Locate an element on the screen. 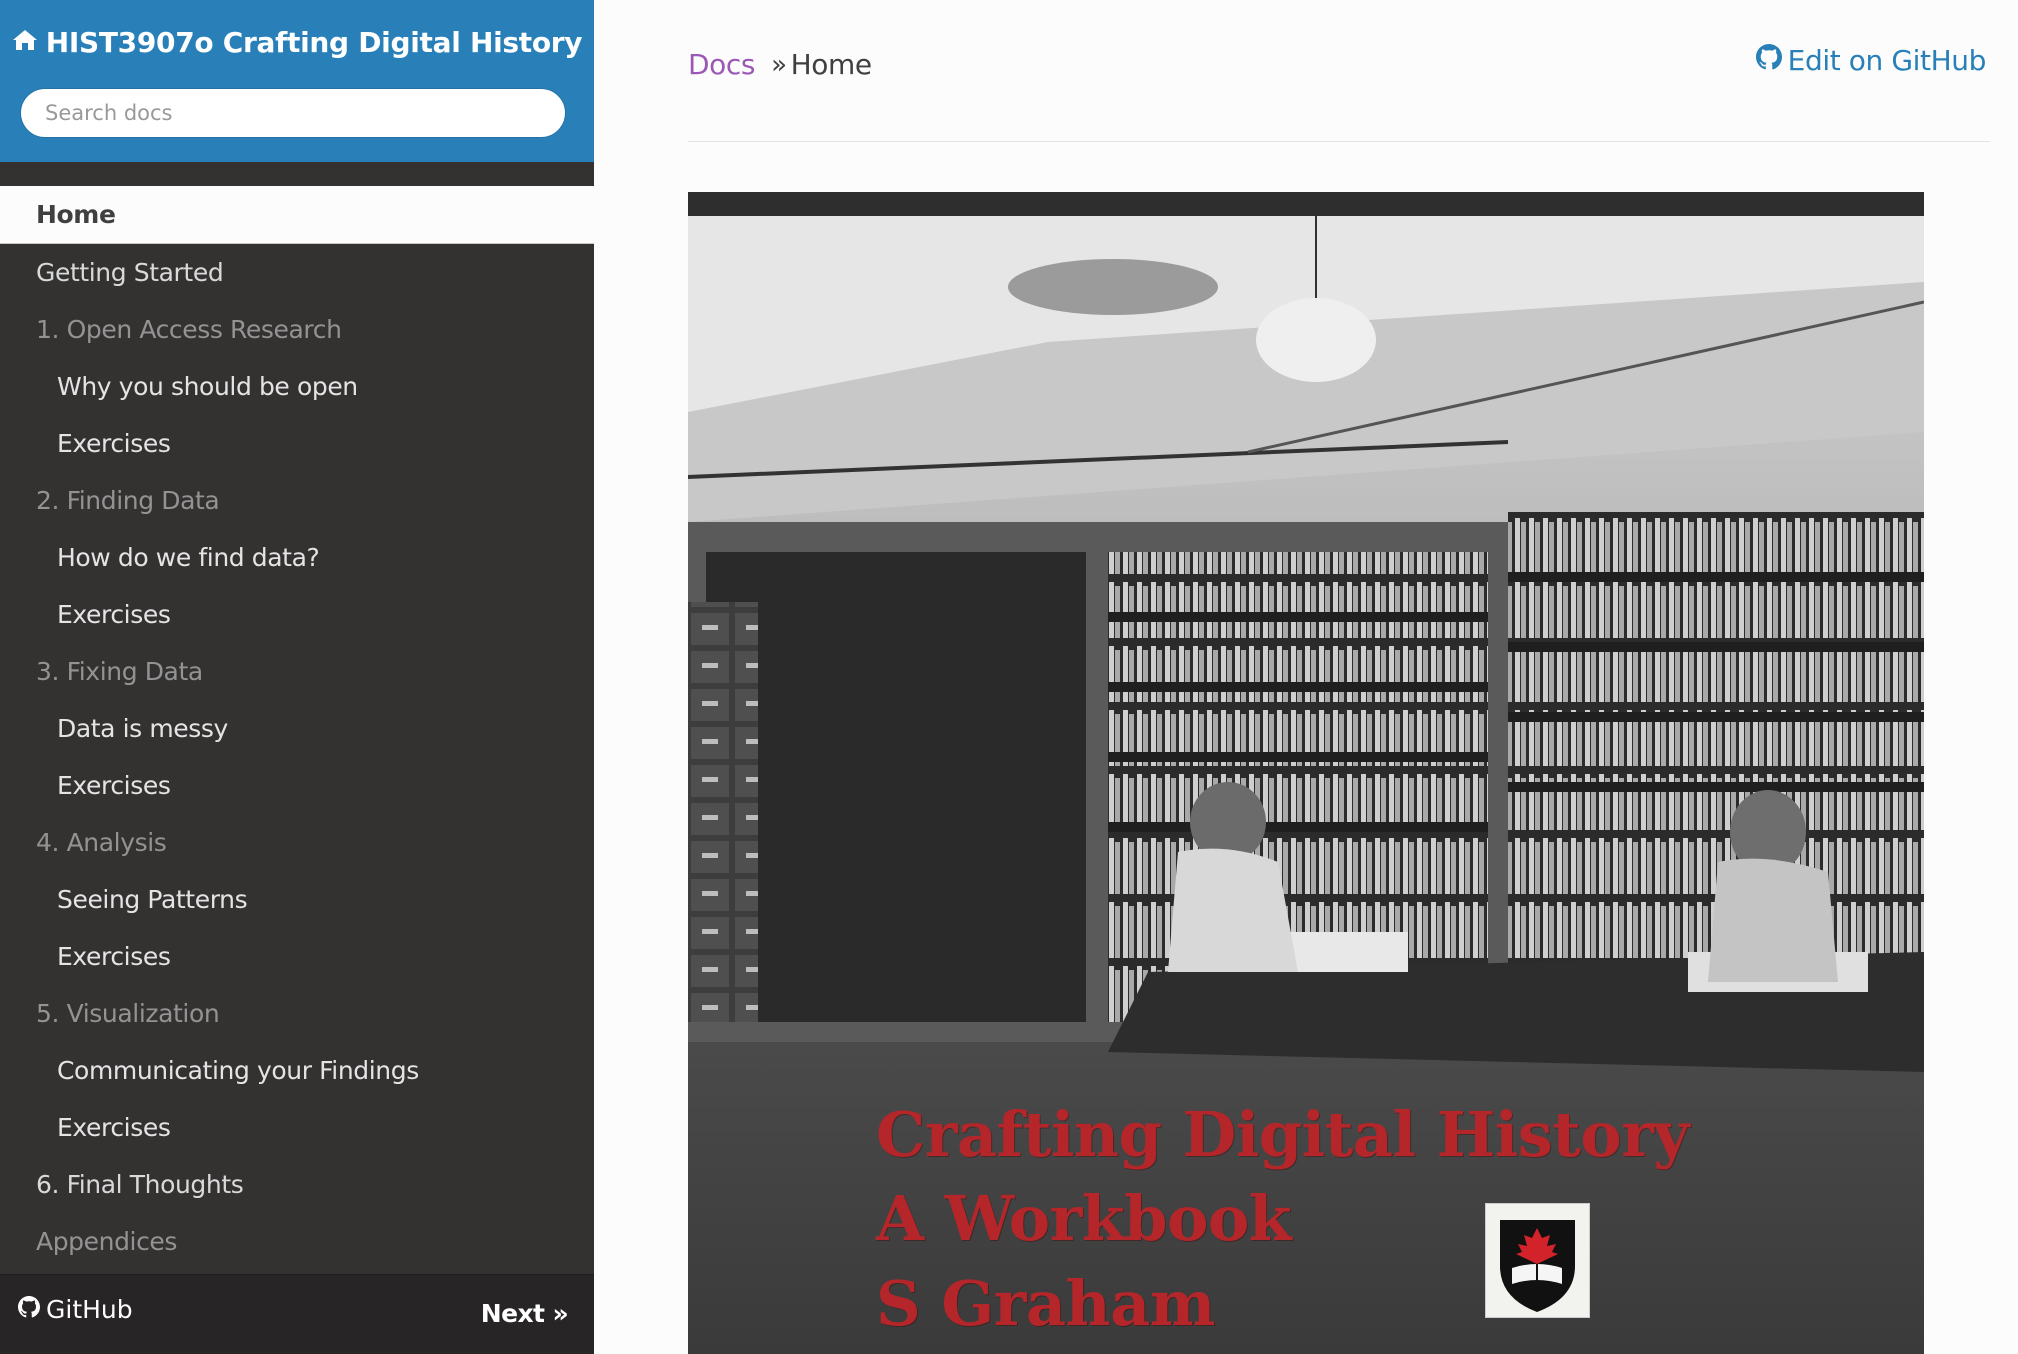 This screenshot has height=1354, width=2018. cover-title-line-1: Crafting Digital History is located at coordinates (1282, 1134).